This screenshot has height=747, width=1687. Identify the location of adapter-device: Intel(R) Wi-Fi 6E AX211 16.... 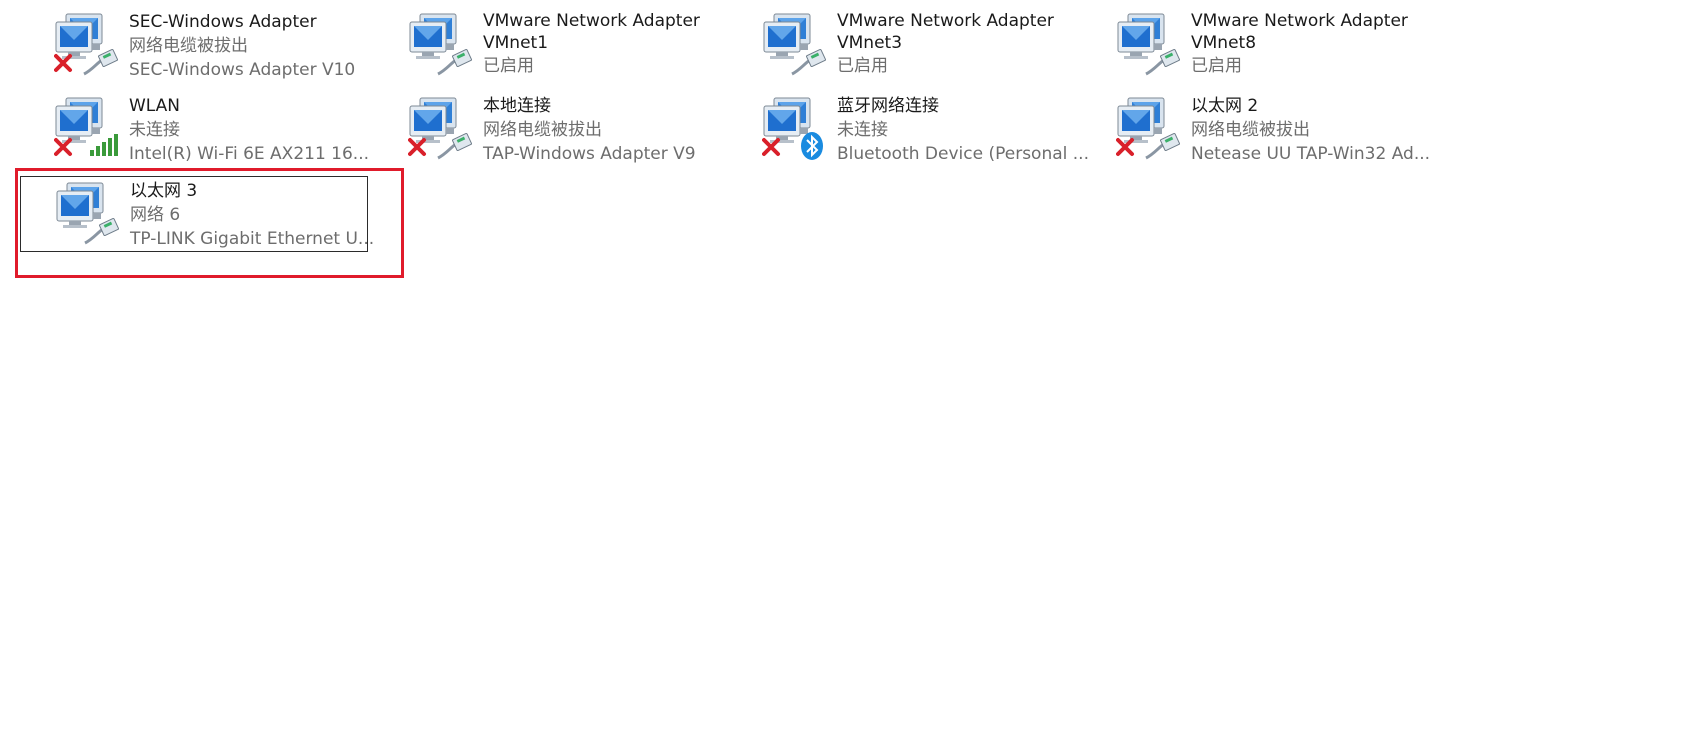
(249, 154).